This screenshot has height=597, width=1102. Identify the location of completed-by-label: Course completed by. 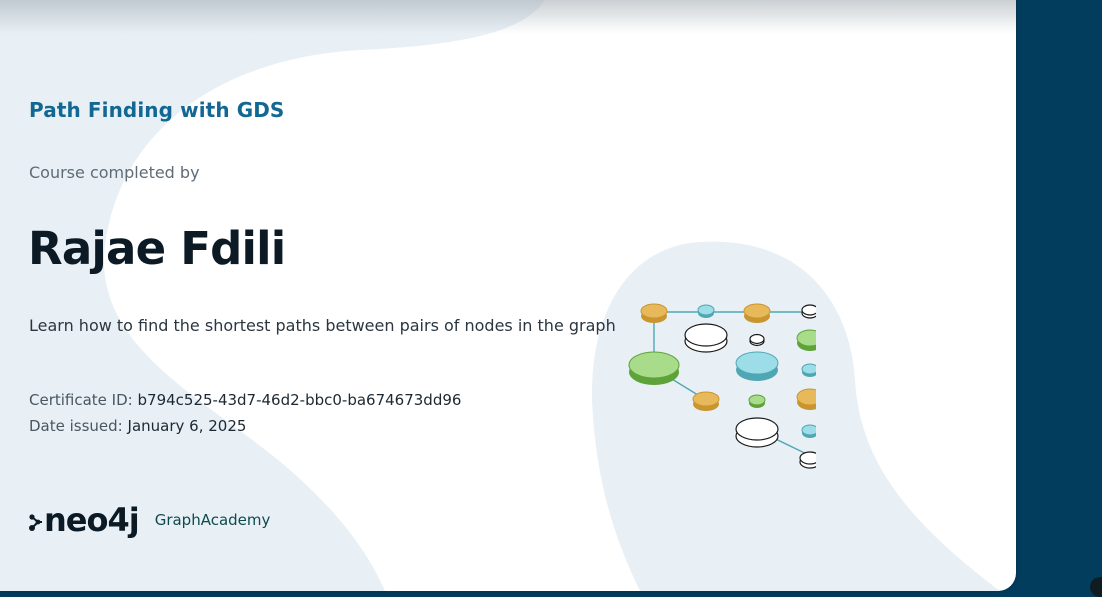
(114, 172).